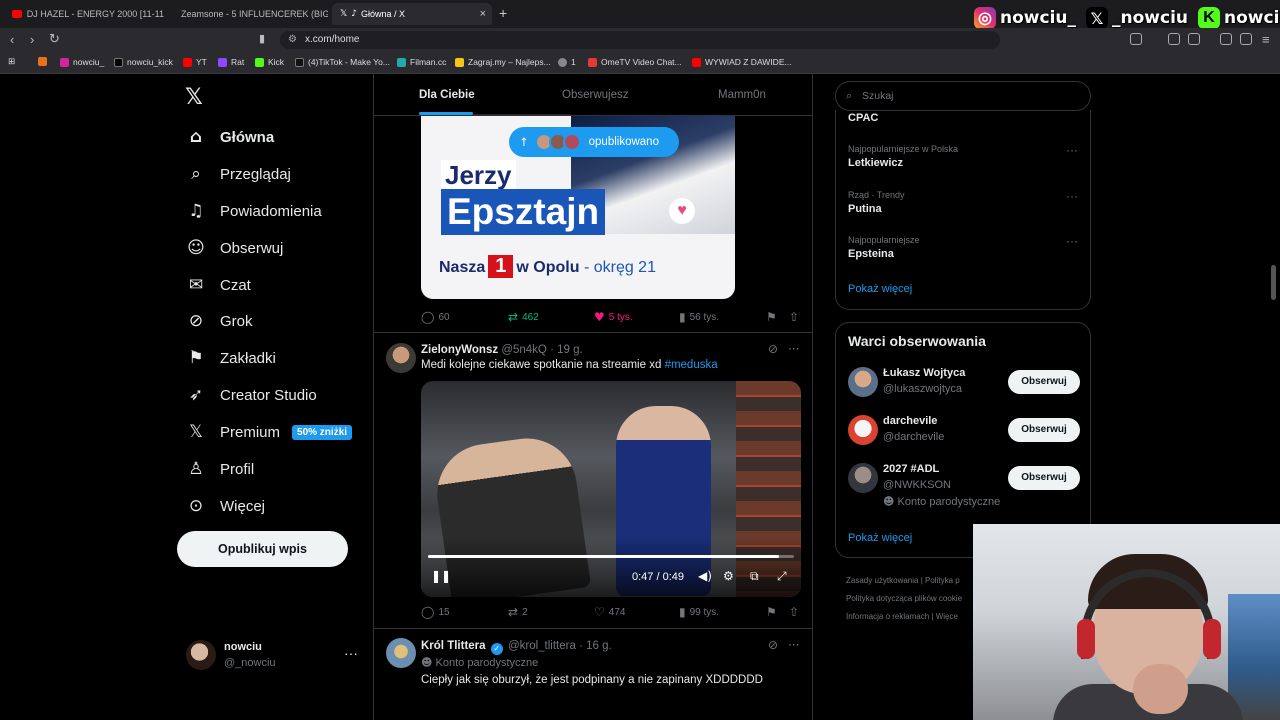 The height and width of the screenshot is (720, 1280). What do you see at coordinates (218, 285) in the screenshot?
I see `nav-item-chat: ✉ Czat` at bounding box center [218, 285].